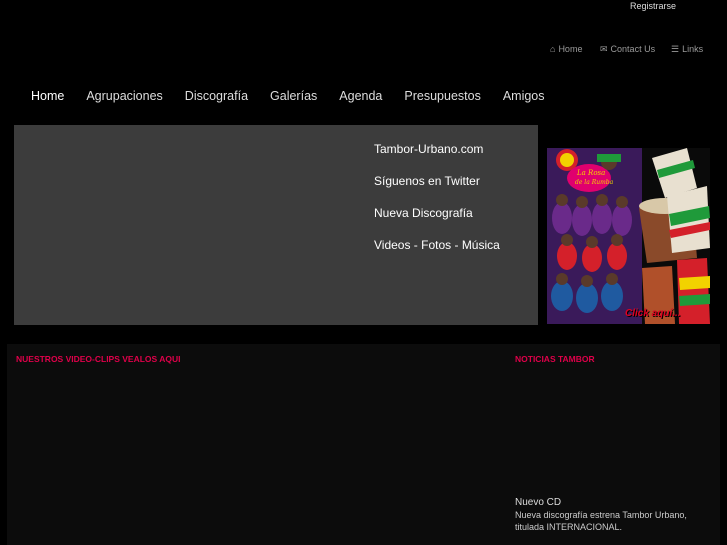 This screenshot has height=545, width=727. Describe the element at coordinates (633, 49) in the screenshot. I see `top-link-contact-label: Contact Us` at that location.